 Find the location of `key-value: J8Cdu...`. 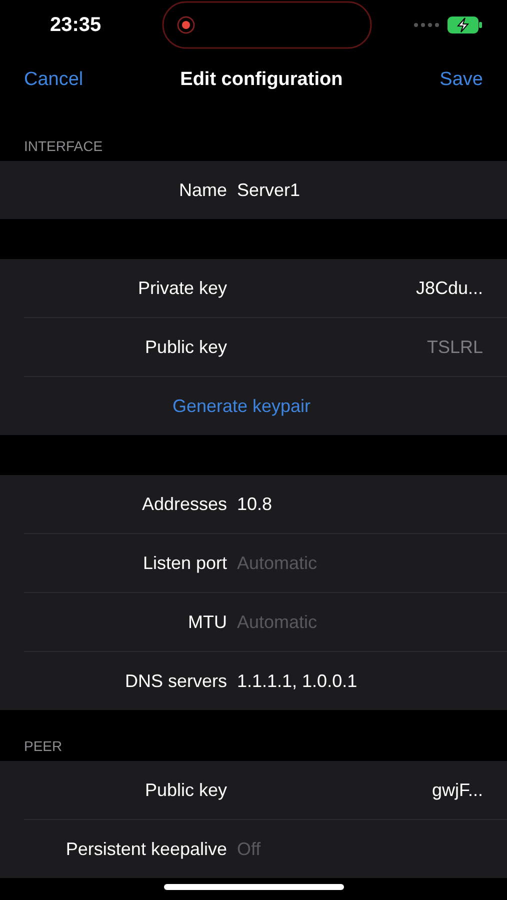

key-value: J8Cdu... is located at coordinates (449, 288).